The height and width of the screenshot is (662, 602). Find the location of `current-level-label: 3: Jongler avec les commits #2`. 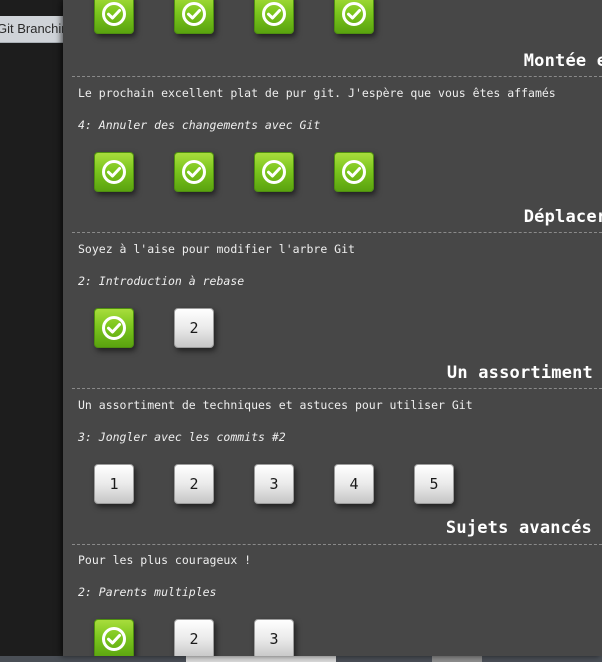

current-level-label: 3: Jongler avec les commits #2 is located at coordinates (182, 437).